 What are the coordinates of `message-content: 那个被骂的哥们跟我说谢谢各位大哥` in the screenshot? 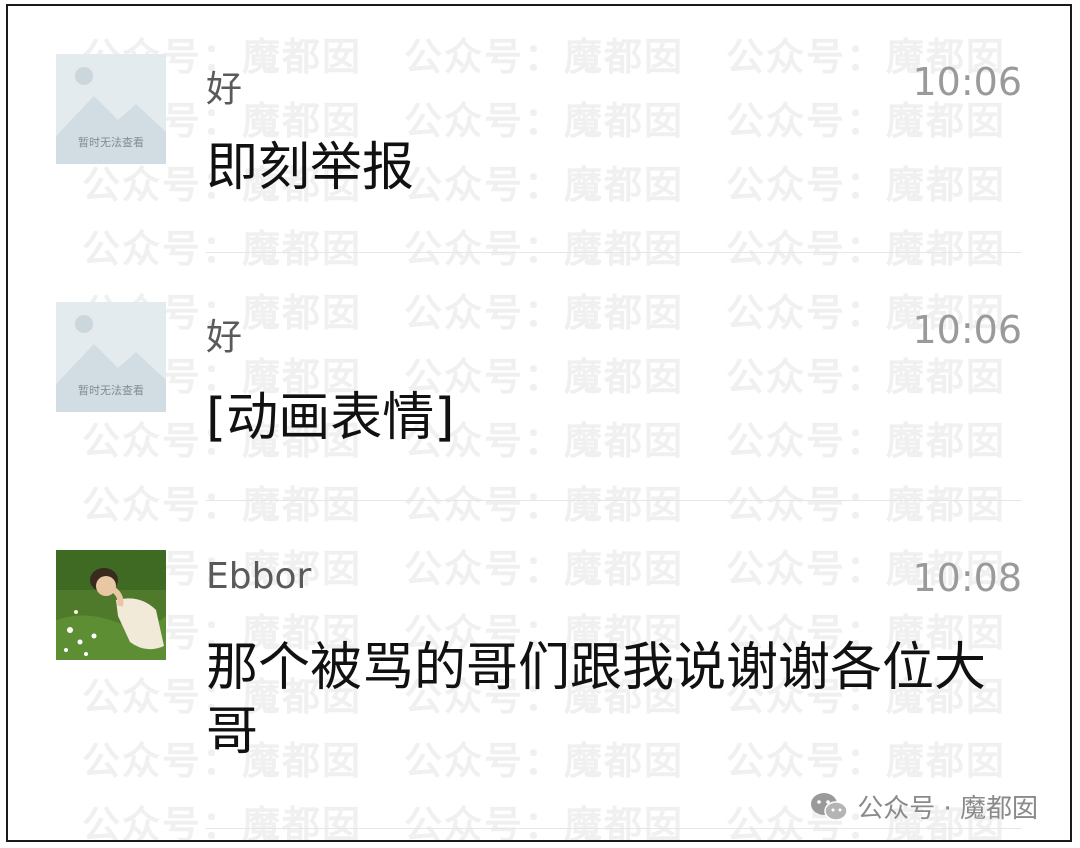 It's located at (596, 700).